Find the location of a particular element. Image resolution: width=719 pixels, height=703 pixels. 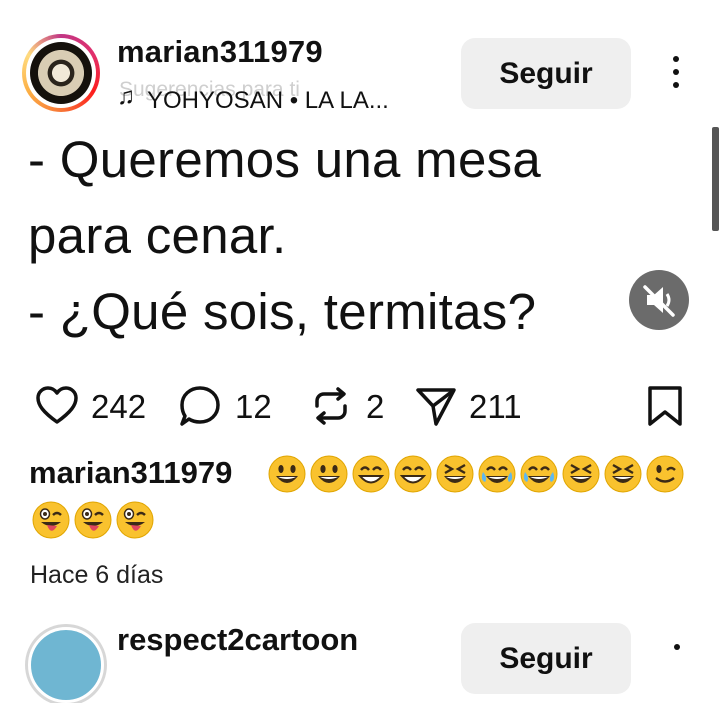

smiley-emoji is located at coordinates (329, 474).